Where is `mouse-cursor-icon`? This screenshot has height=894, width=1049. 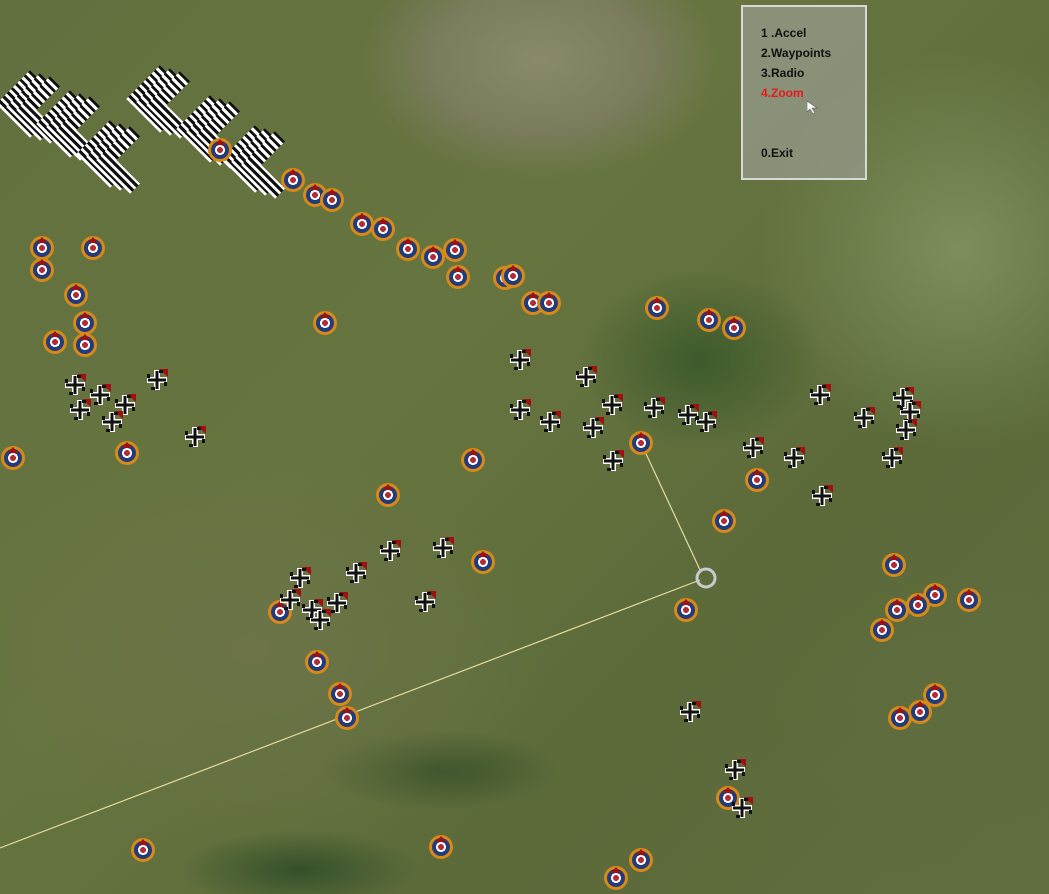
mouse-cursor-icon is located at coordinates (812, 108).